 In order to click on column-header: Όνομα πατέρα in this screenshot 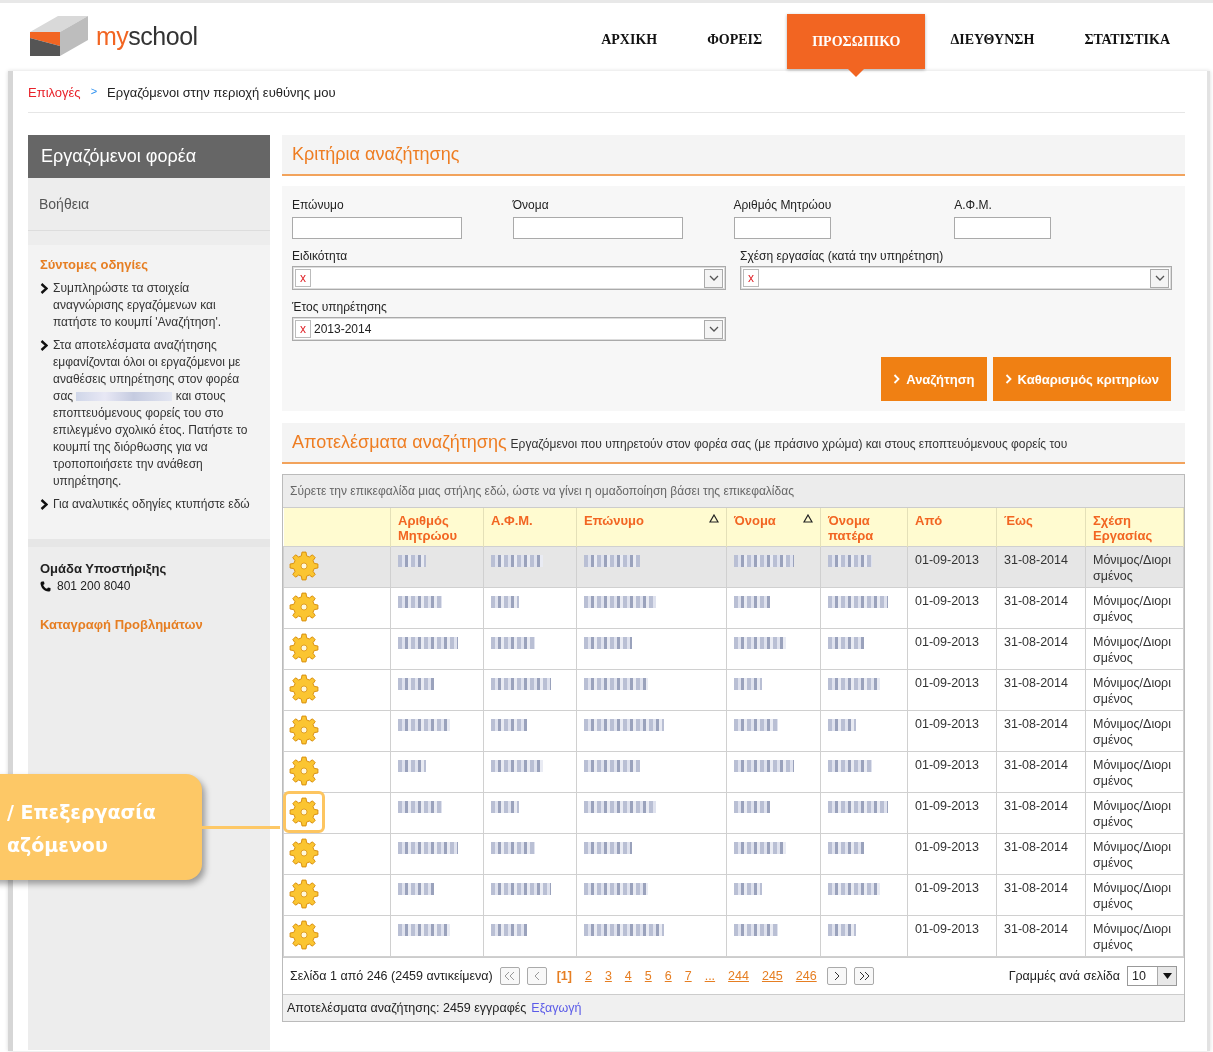, I will do `click(864, 527)`.